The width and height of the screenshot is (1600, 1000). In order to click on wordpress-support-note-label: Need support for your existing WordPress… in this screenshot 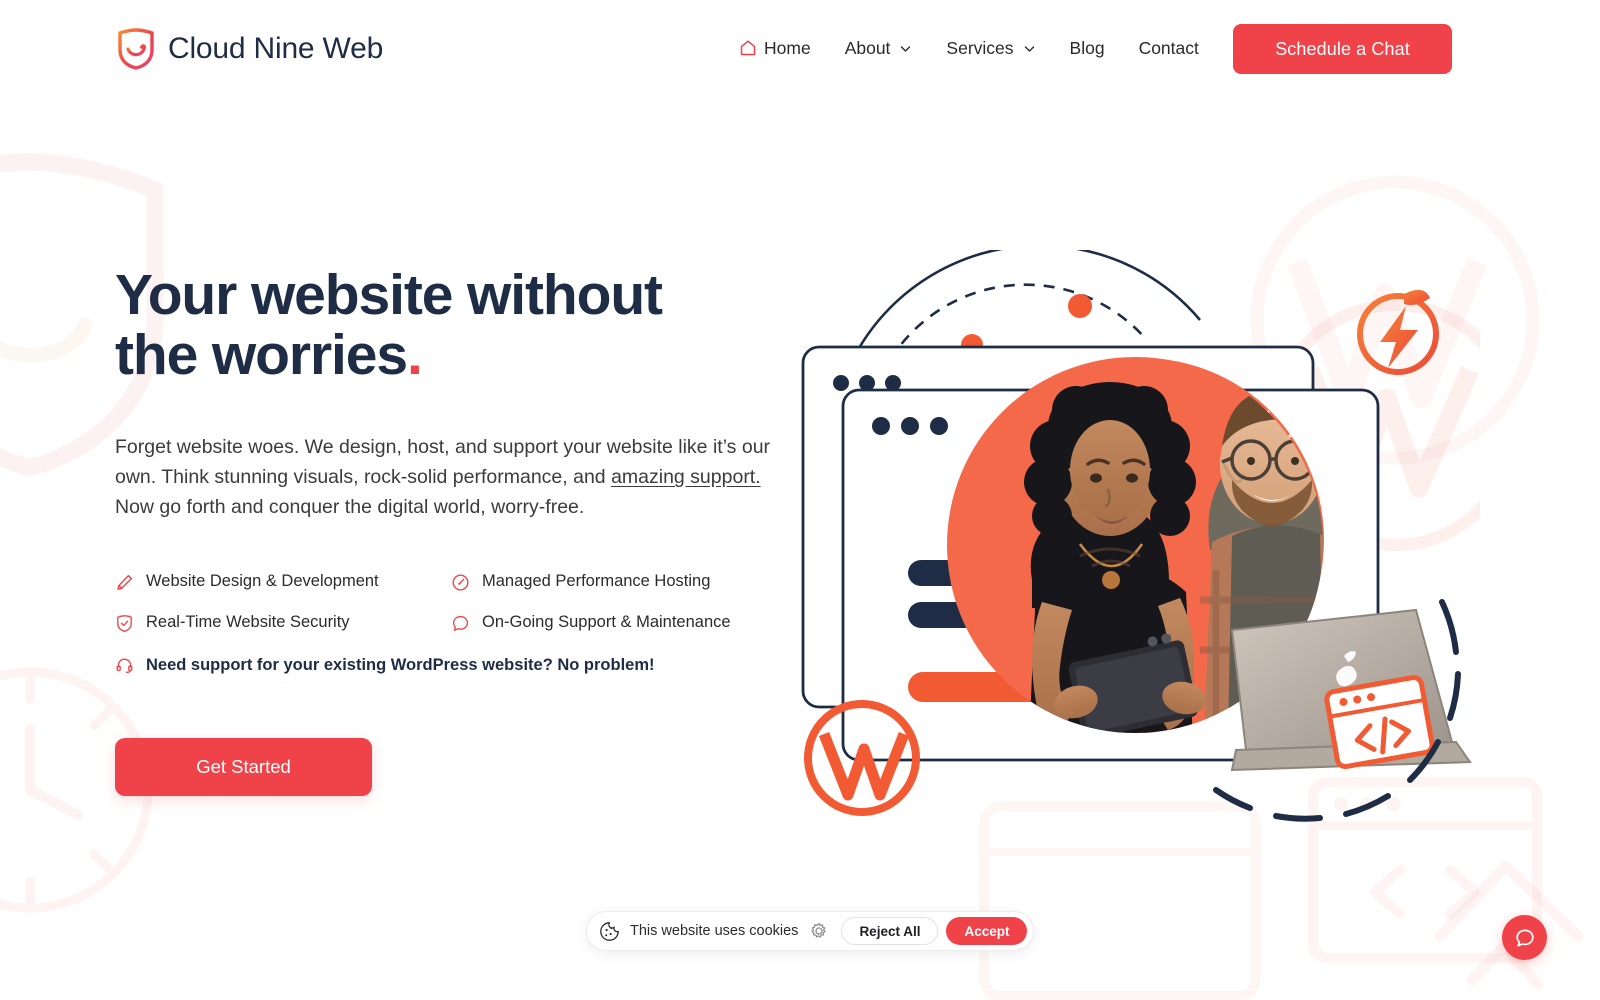, I will do `click(400, 665)`.